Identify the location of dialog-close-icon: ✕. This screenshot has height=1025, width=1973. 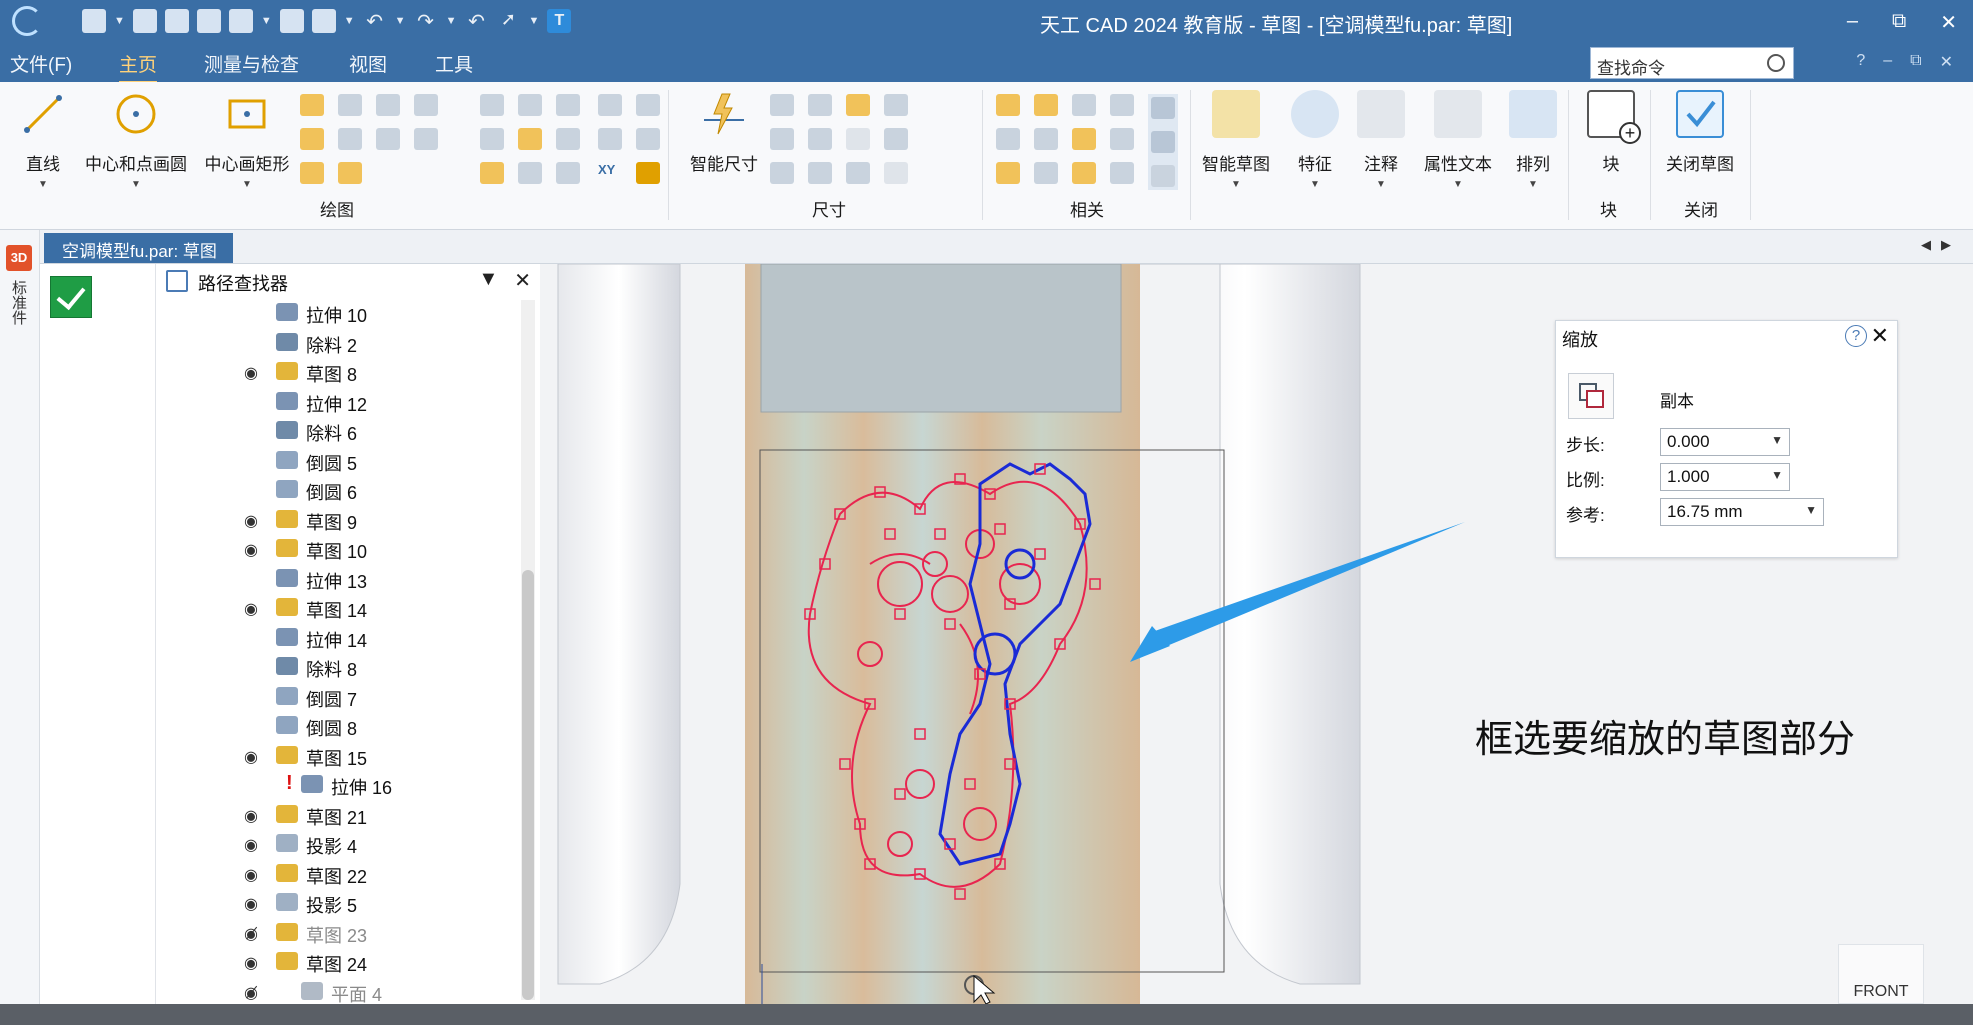
(1880, 336).